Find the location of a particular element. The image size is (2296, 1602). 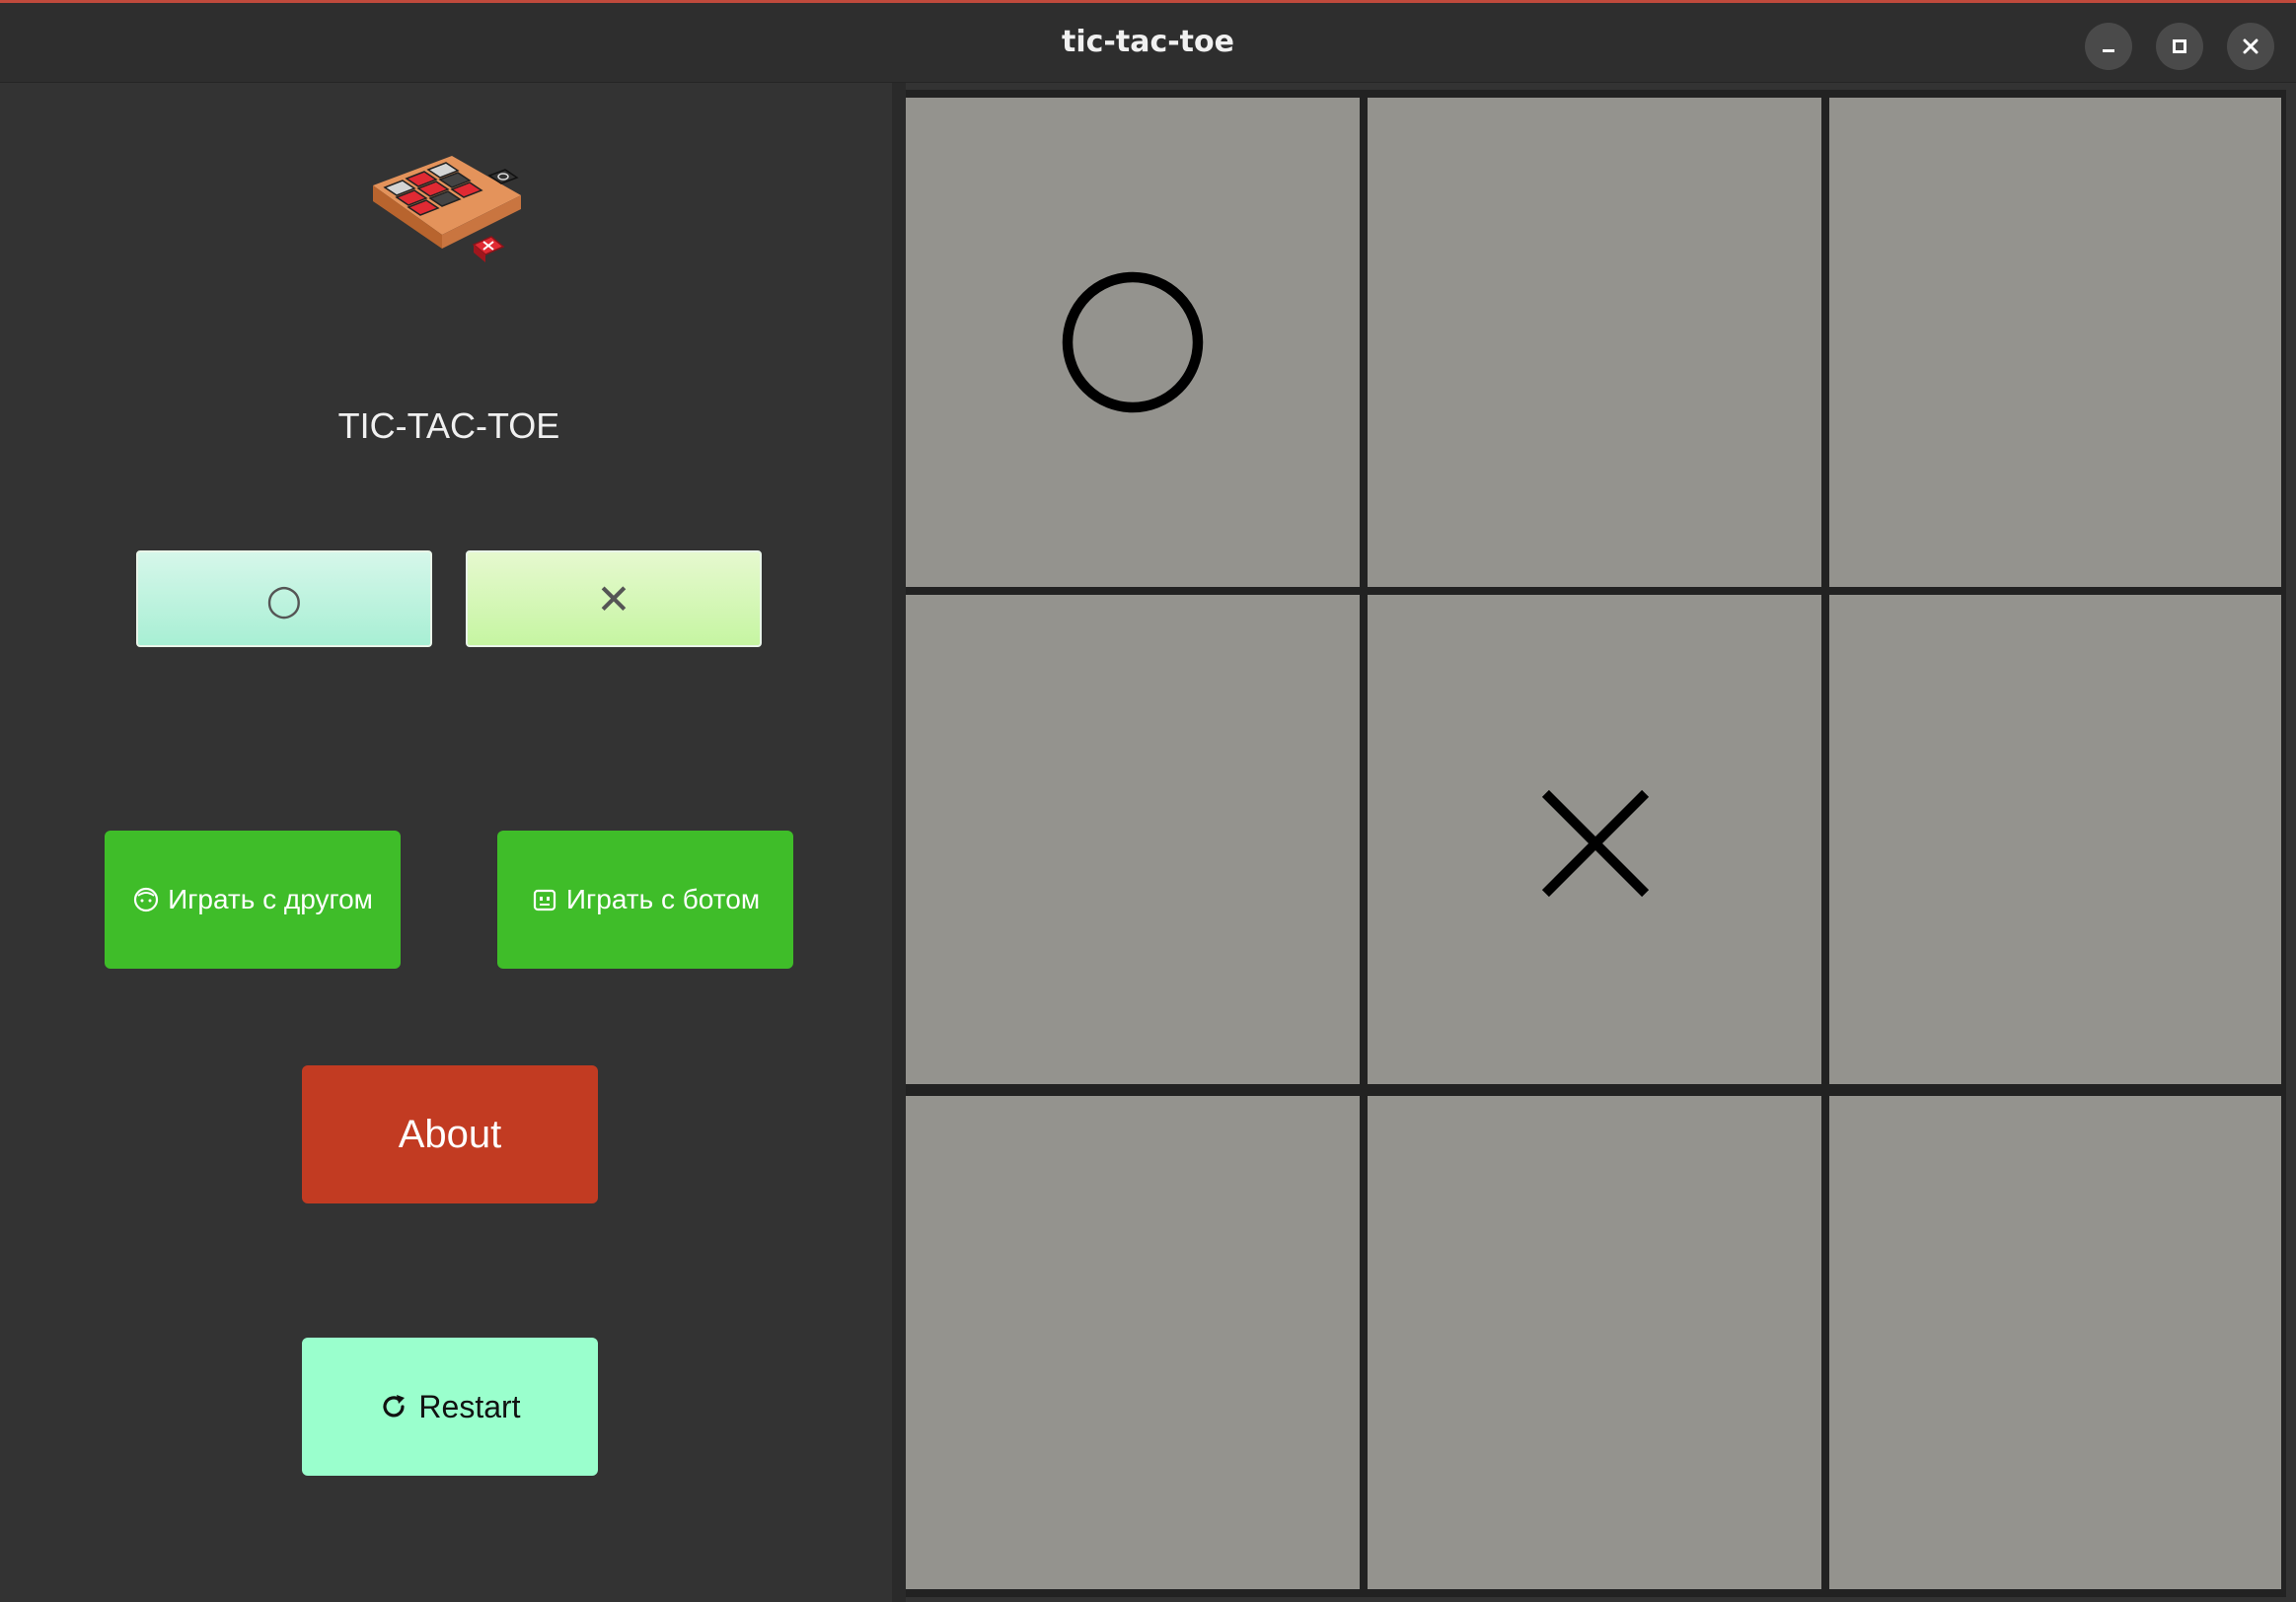

mark-x is located at coordinates (1595, 843).